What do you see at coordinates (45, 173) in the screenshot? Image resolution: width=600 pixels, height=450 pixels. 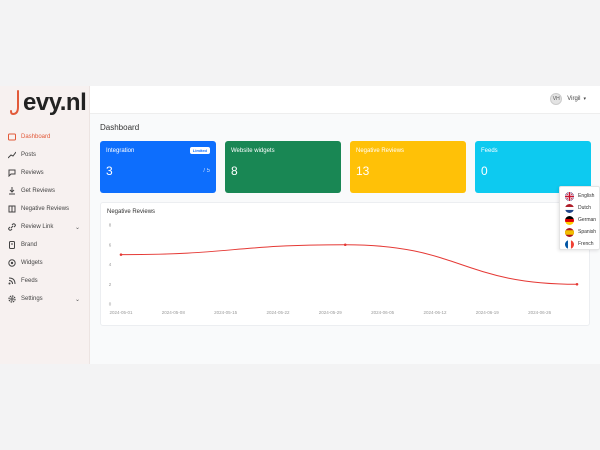 I see `sidebar-item-reviews: Reviews` at bounding box center [45, 173].